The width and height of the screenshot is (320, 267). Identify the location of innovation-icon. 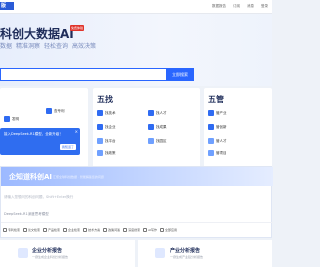
(211, 127).